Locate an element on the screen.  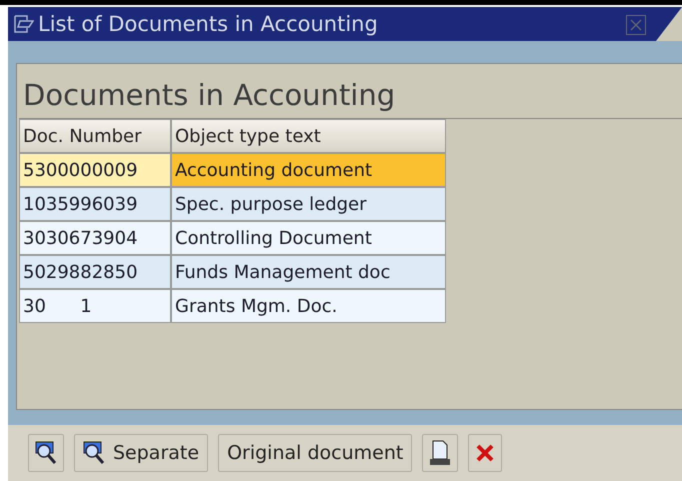
table-cell: Grants Mgm. Doc. is located at coordinates (308, 306).